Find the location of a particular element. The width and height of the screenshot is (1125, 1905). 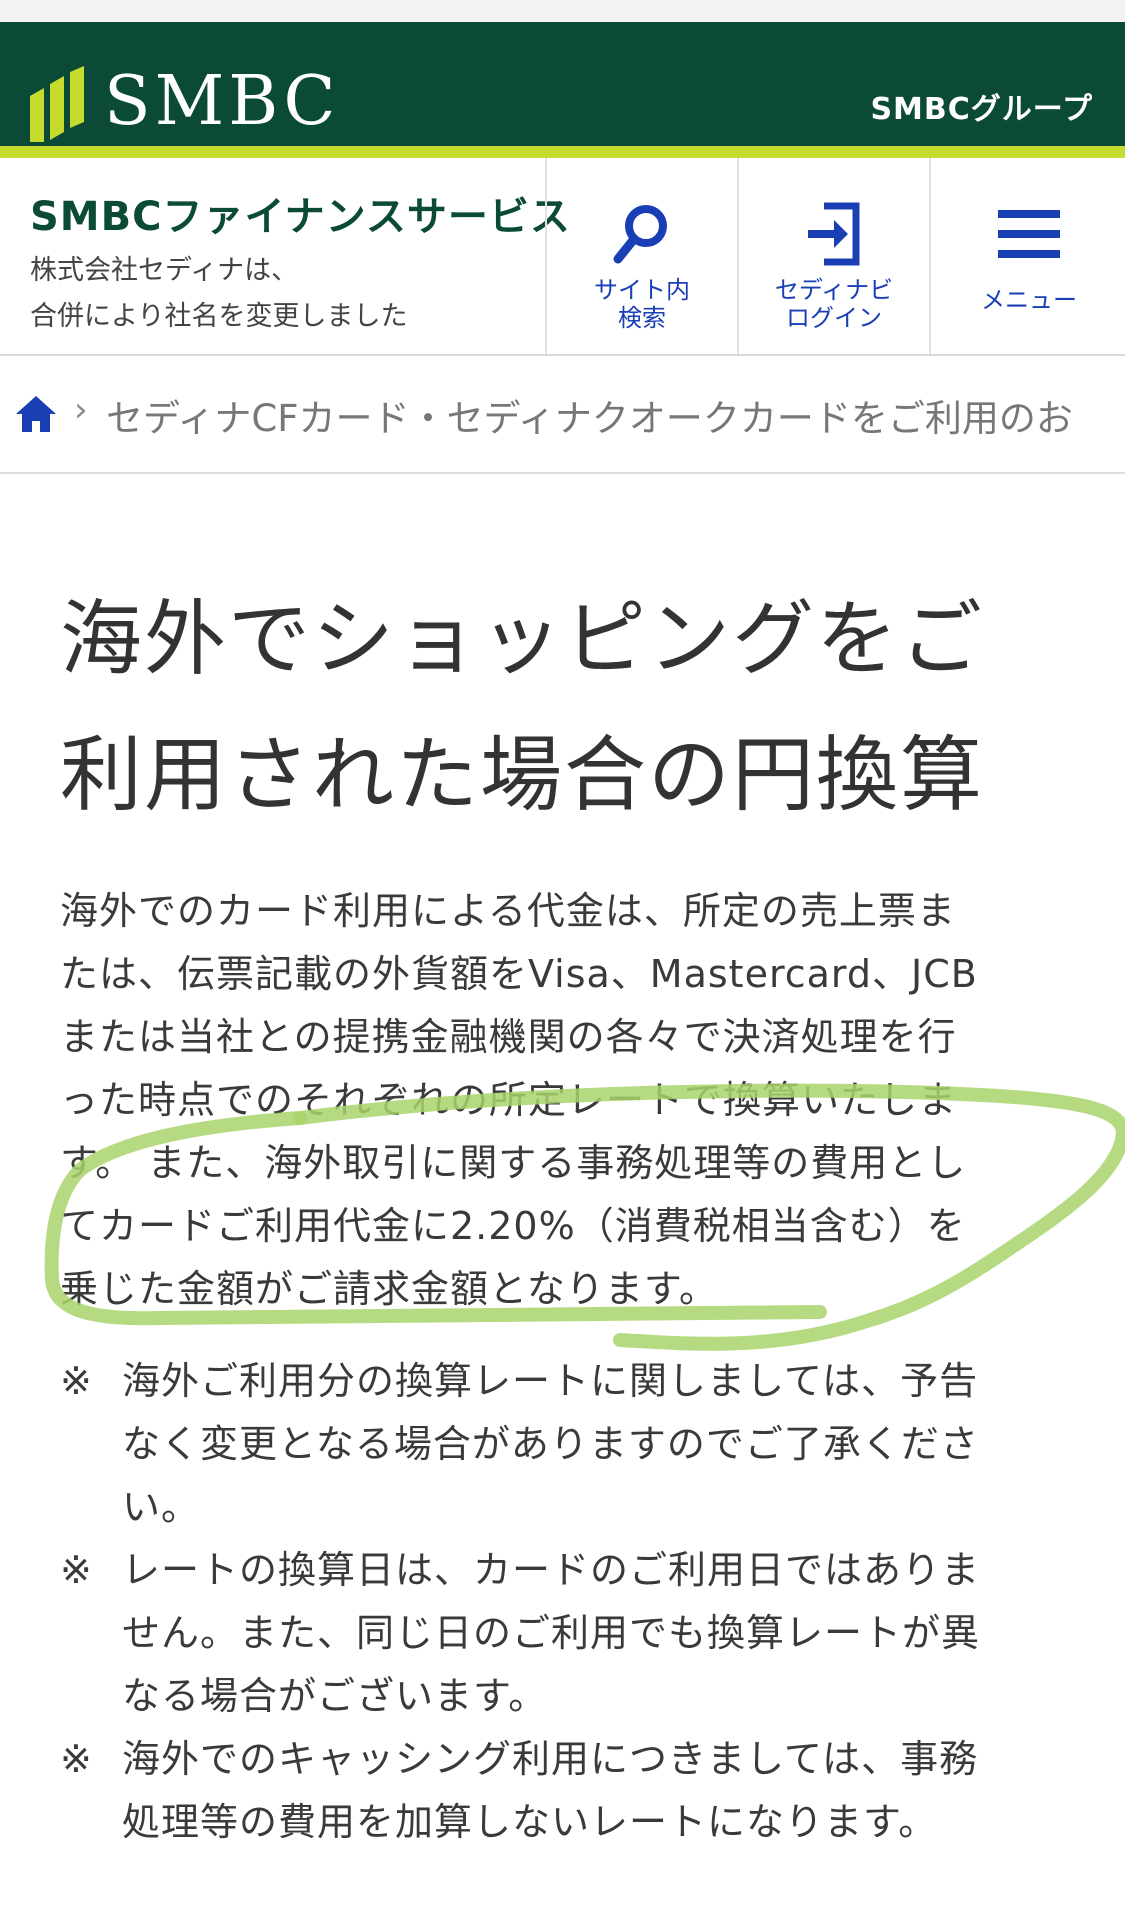

status-strip is located at coordinates (562, 11).